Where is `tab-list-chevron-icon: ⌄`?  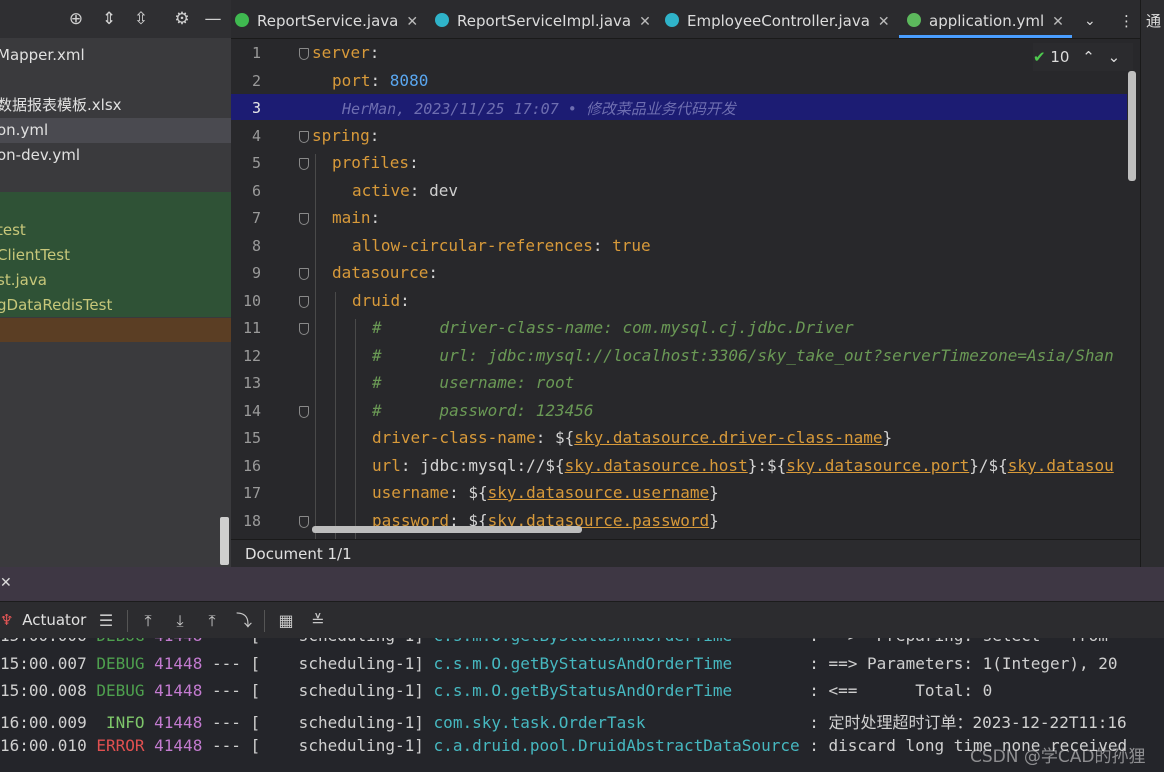 tab-list-chevron-icon: ⌄ is located at coordinates (1090, 19).